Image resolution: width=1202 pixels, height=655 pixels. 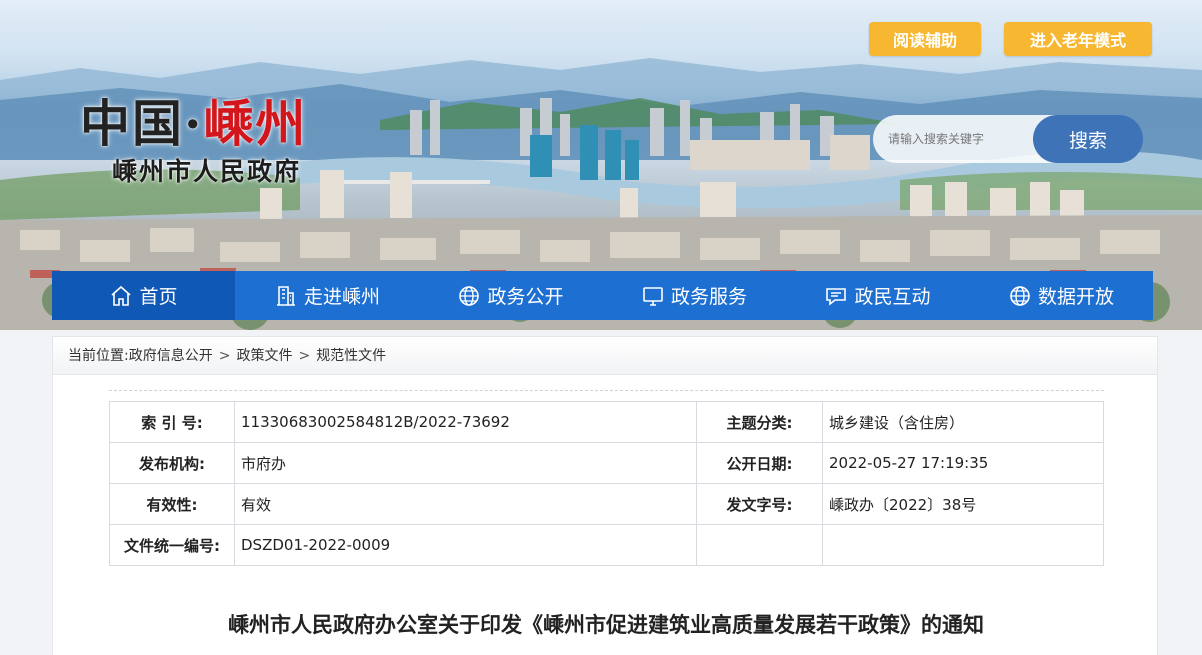 I want to click on nav-item-interaction: 政民互动, so click(x=877, y=295).